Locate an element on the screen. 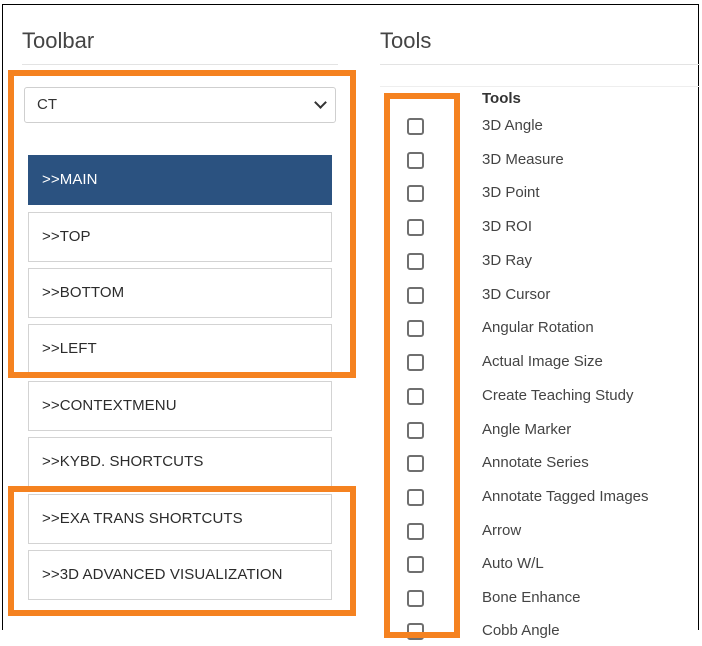 This screenshot has width=702, height=646. highlight-box-advanced-sections is located at coordinates (182, 551).